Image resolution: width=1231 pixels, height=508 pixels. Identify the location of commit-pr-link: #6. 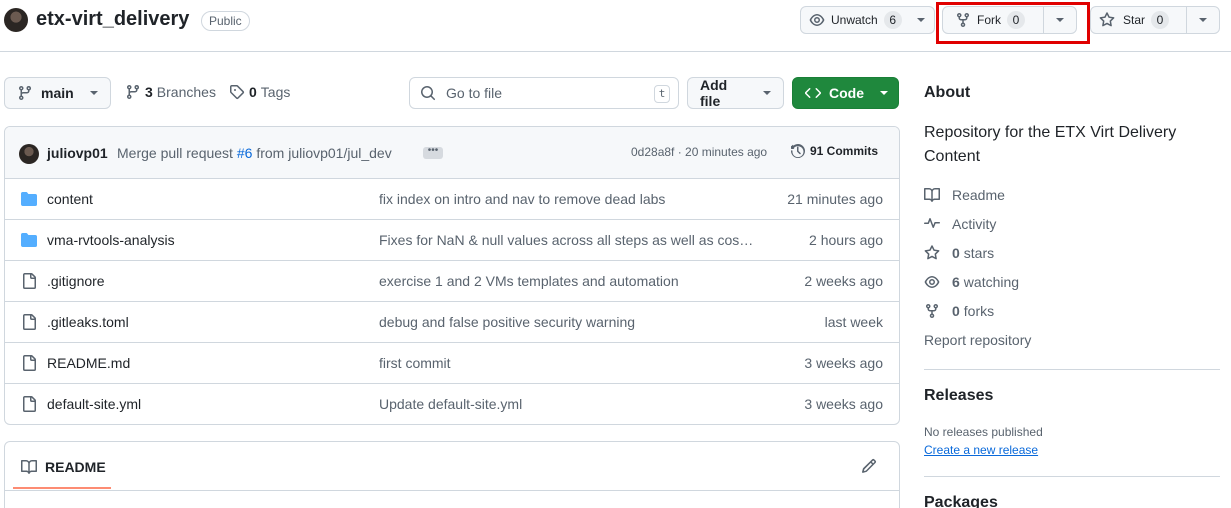
(245, 153).